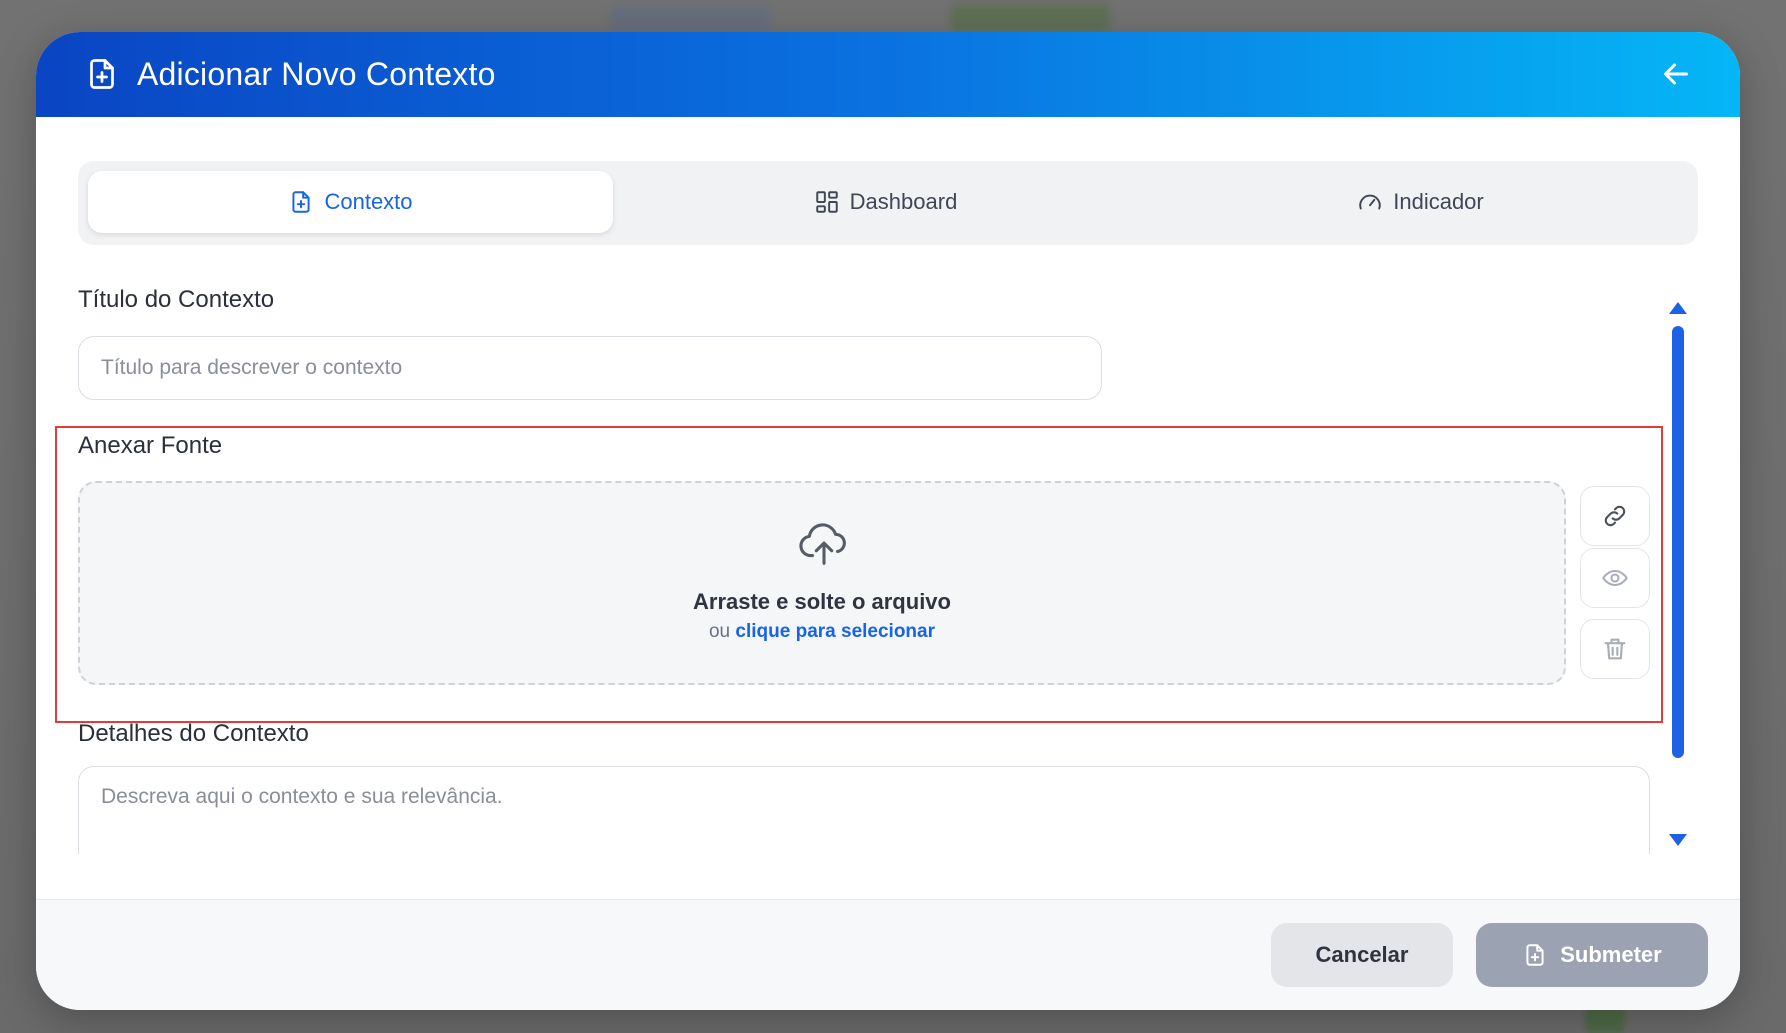 This screenshot has width=1786, height=1033. Describe the element at coordinates (176, 299) in the screenshot. I see `title-label: Título do Contexto` at that location.